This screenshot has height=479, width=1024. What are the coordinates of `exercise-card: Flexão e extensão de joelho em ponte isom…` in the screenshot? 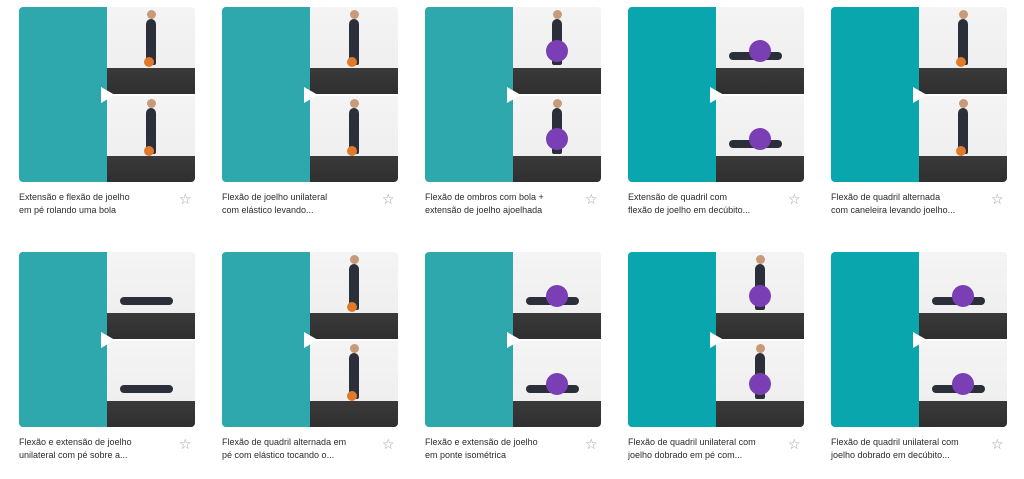 It's located at (513, 357).